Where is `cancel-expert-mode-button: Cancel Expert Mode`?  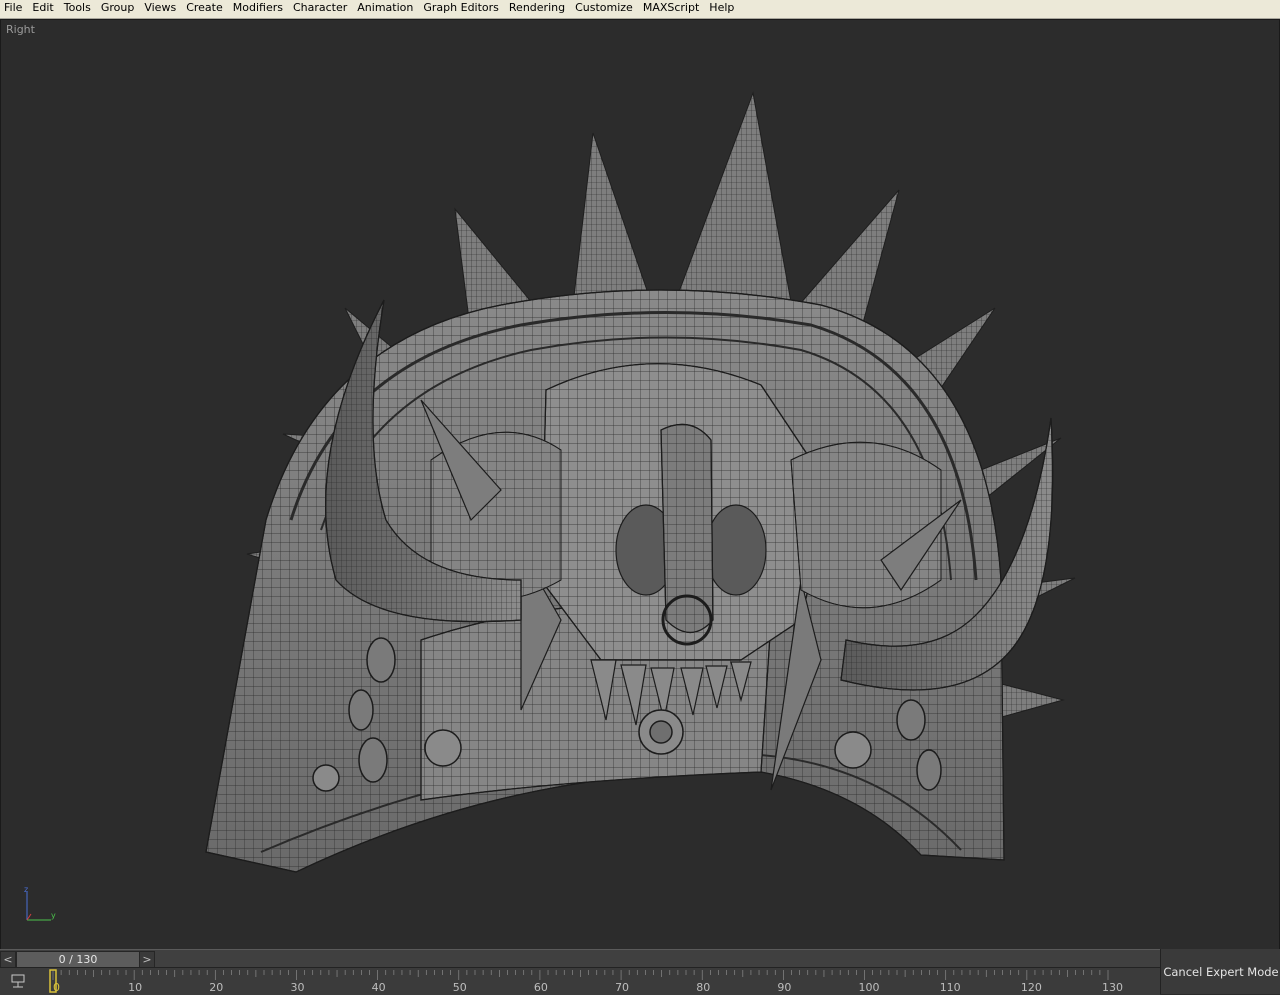 cancel-expert-mode-button: Cancel Expert Mode is located at coordinates (1220, 971).